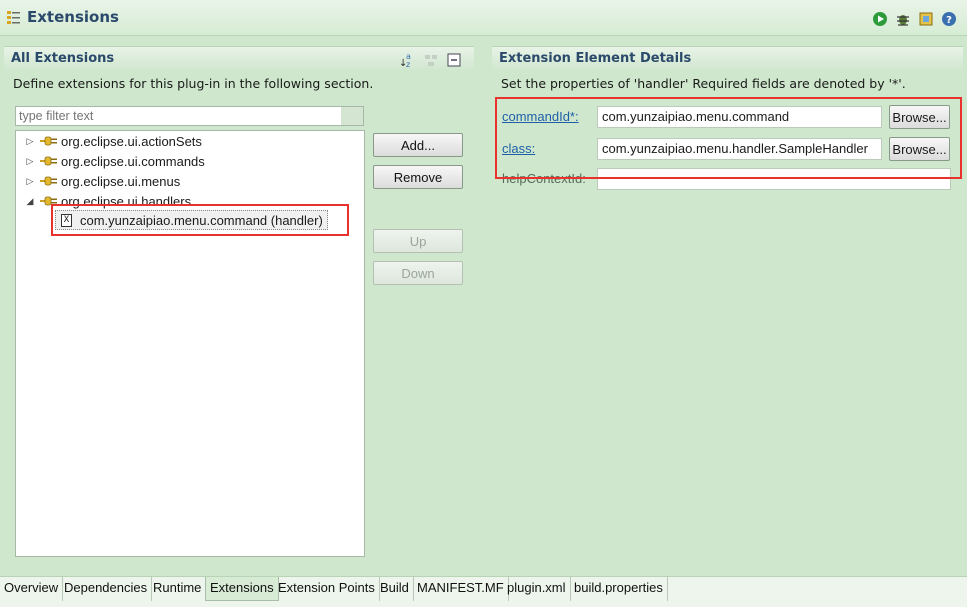 This screenshot has height=607, width=967. Describe the element at coordinates (13, 17) in the screenshot. I see `extensions-icon` at that location.